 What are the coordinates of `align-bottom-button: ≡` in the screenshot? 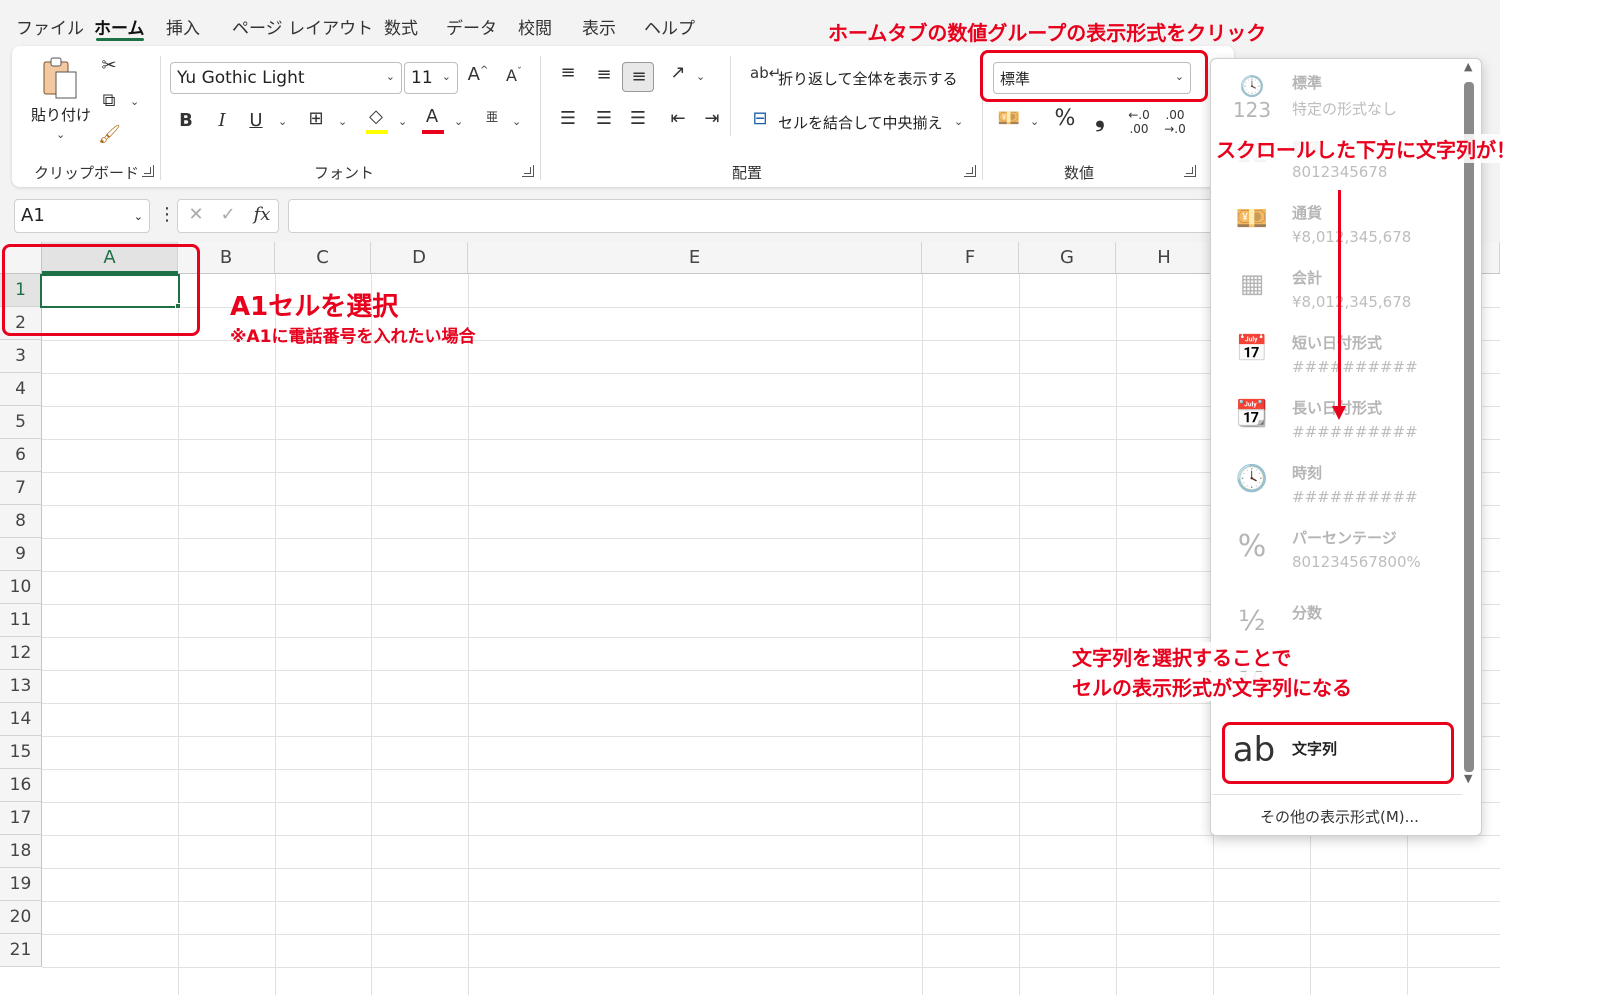 It's located at (638, 77).